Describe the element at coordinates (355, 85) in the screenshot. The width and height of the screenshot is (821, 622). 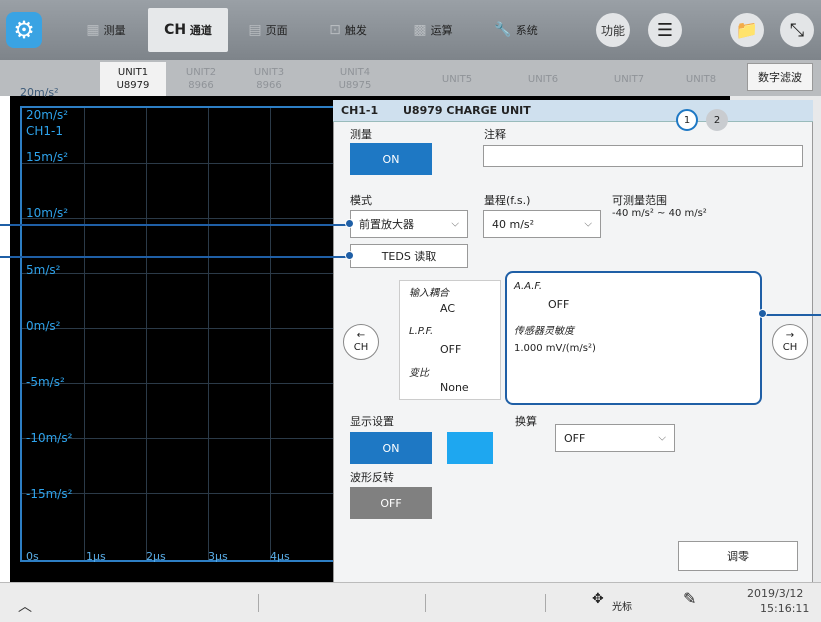
I see `unit-model: U8975` at that location.